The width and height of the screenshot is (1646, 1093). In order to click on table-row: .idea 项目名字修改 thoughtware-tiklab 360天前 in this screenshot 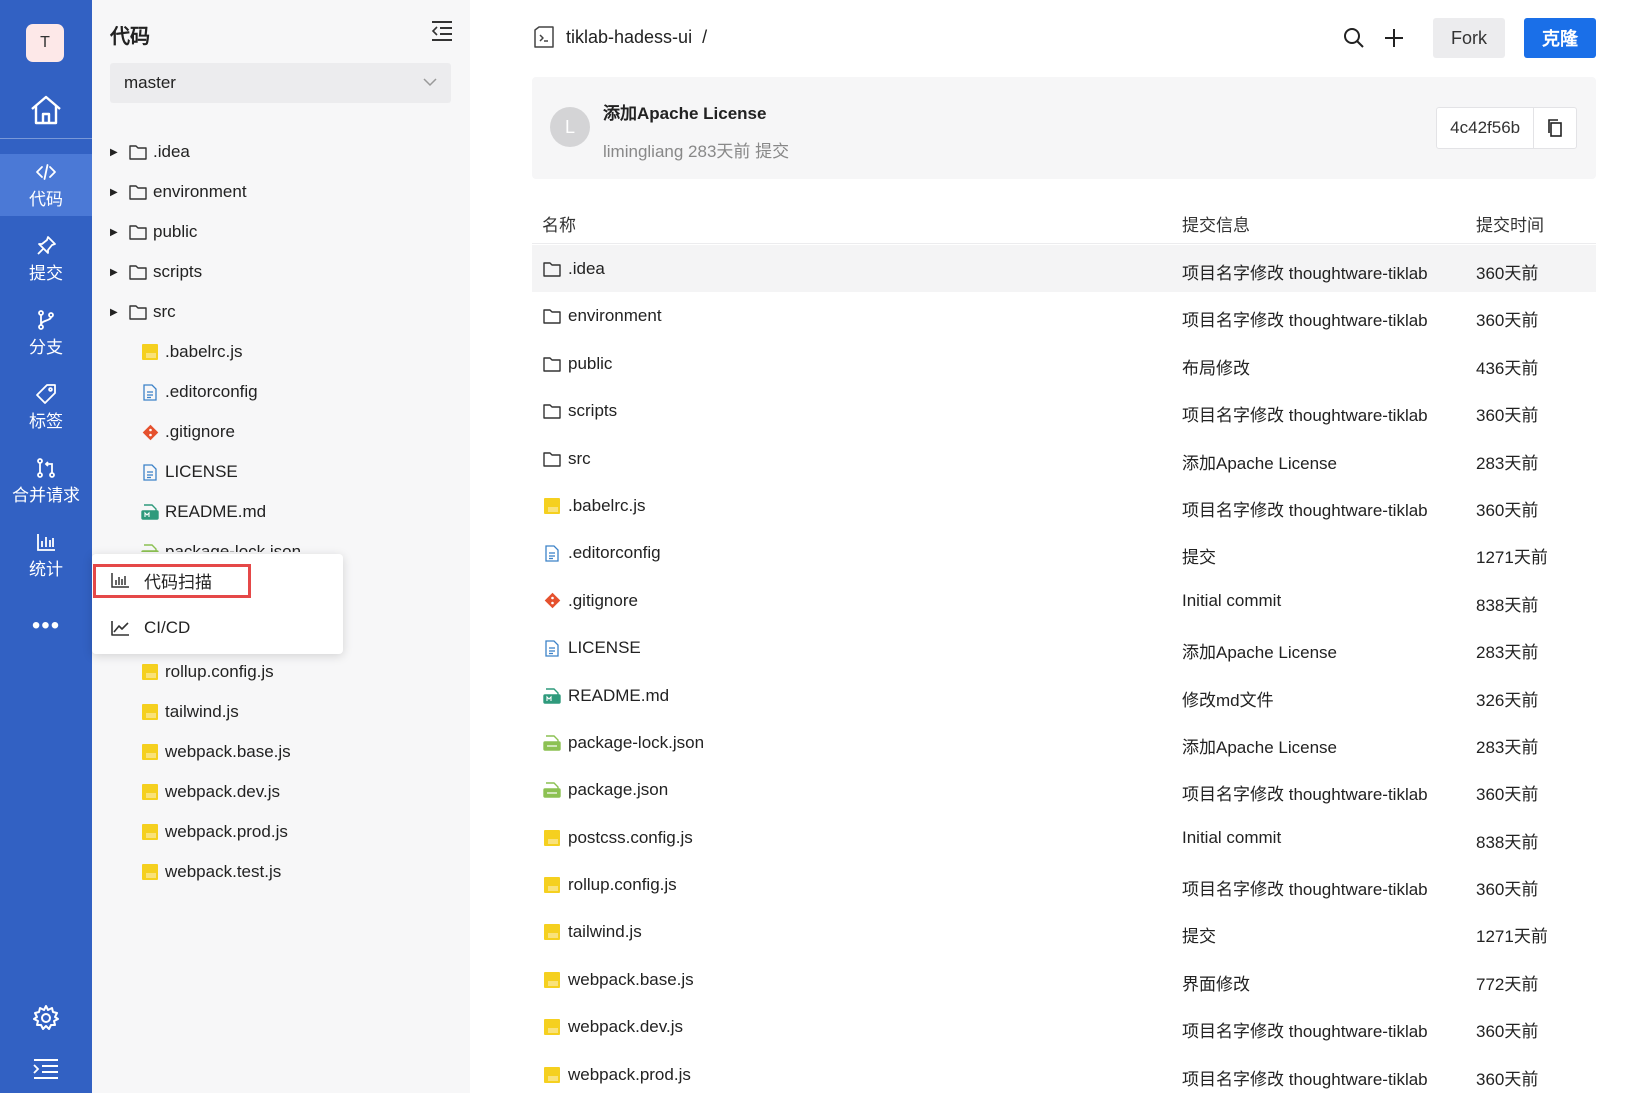, I will do `click(1064, 269)`.